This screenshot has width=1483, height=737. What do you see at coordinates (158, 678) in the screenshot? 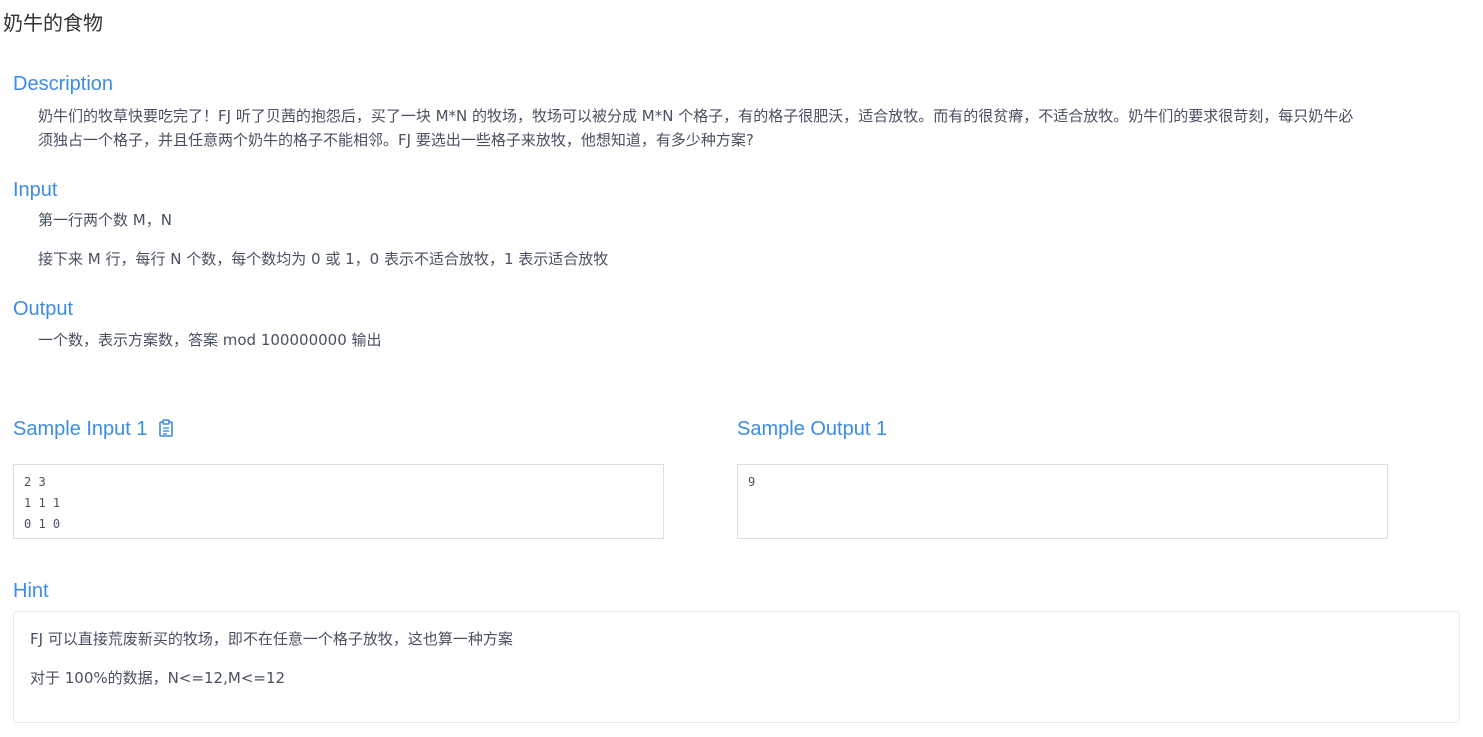
I see `hint-line-2: 对于 100%的数据，N<=12,M<=12` at bounding box center [158, 678].